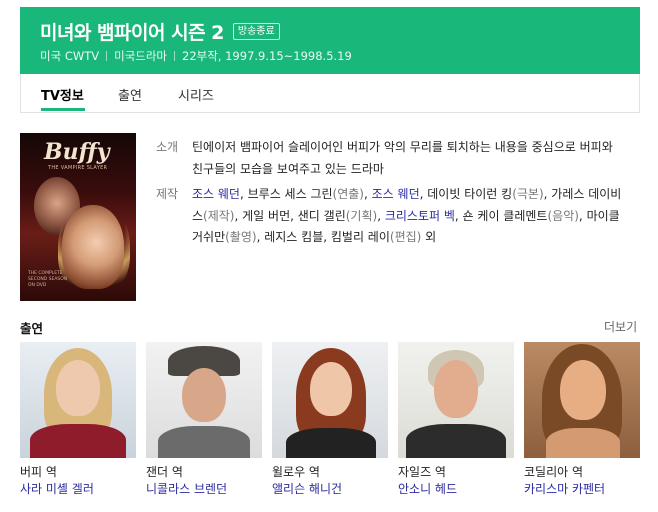  What do you see at coordinates (47, 280) in the screenshot?
I see `poster-caption: THE COMPLETE SECOND SEASON ON DVD` at bounding box center [47, 280].